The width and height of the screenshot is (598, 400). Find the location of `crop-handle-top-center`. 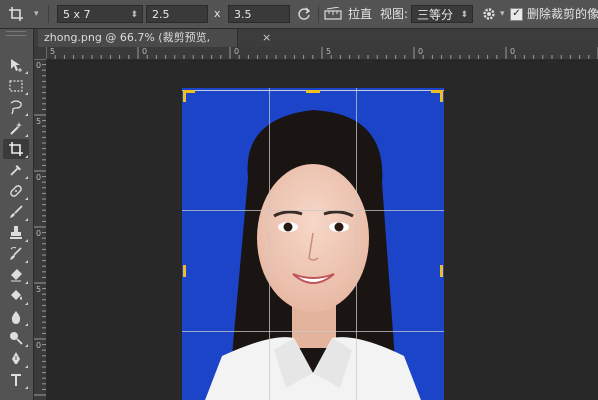

crop-handle-top-center is located at coordinates (313, 91).